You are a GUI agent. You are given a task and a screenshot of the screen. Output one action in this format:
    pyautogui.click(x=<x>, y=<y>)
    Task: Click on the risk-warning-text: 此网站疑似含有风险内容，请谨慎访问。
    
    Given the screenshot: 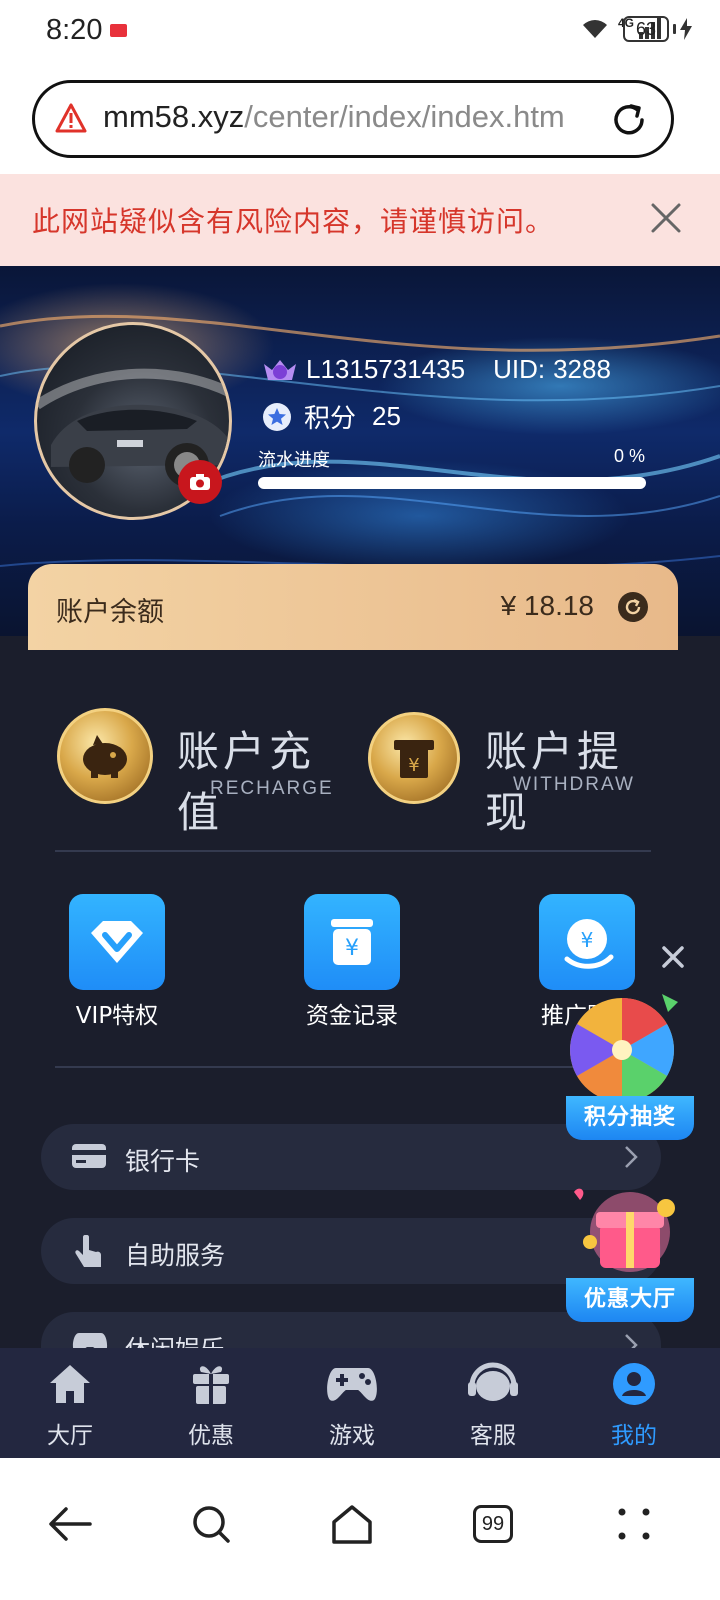 What is the action you would take?
    pyautogui.click(x=293, y=221)
    